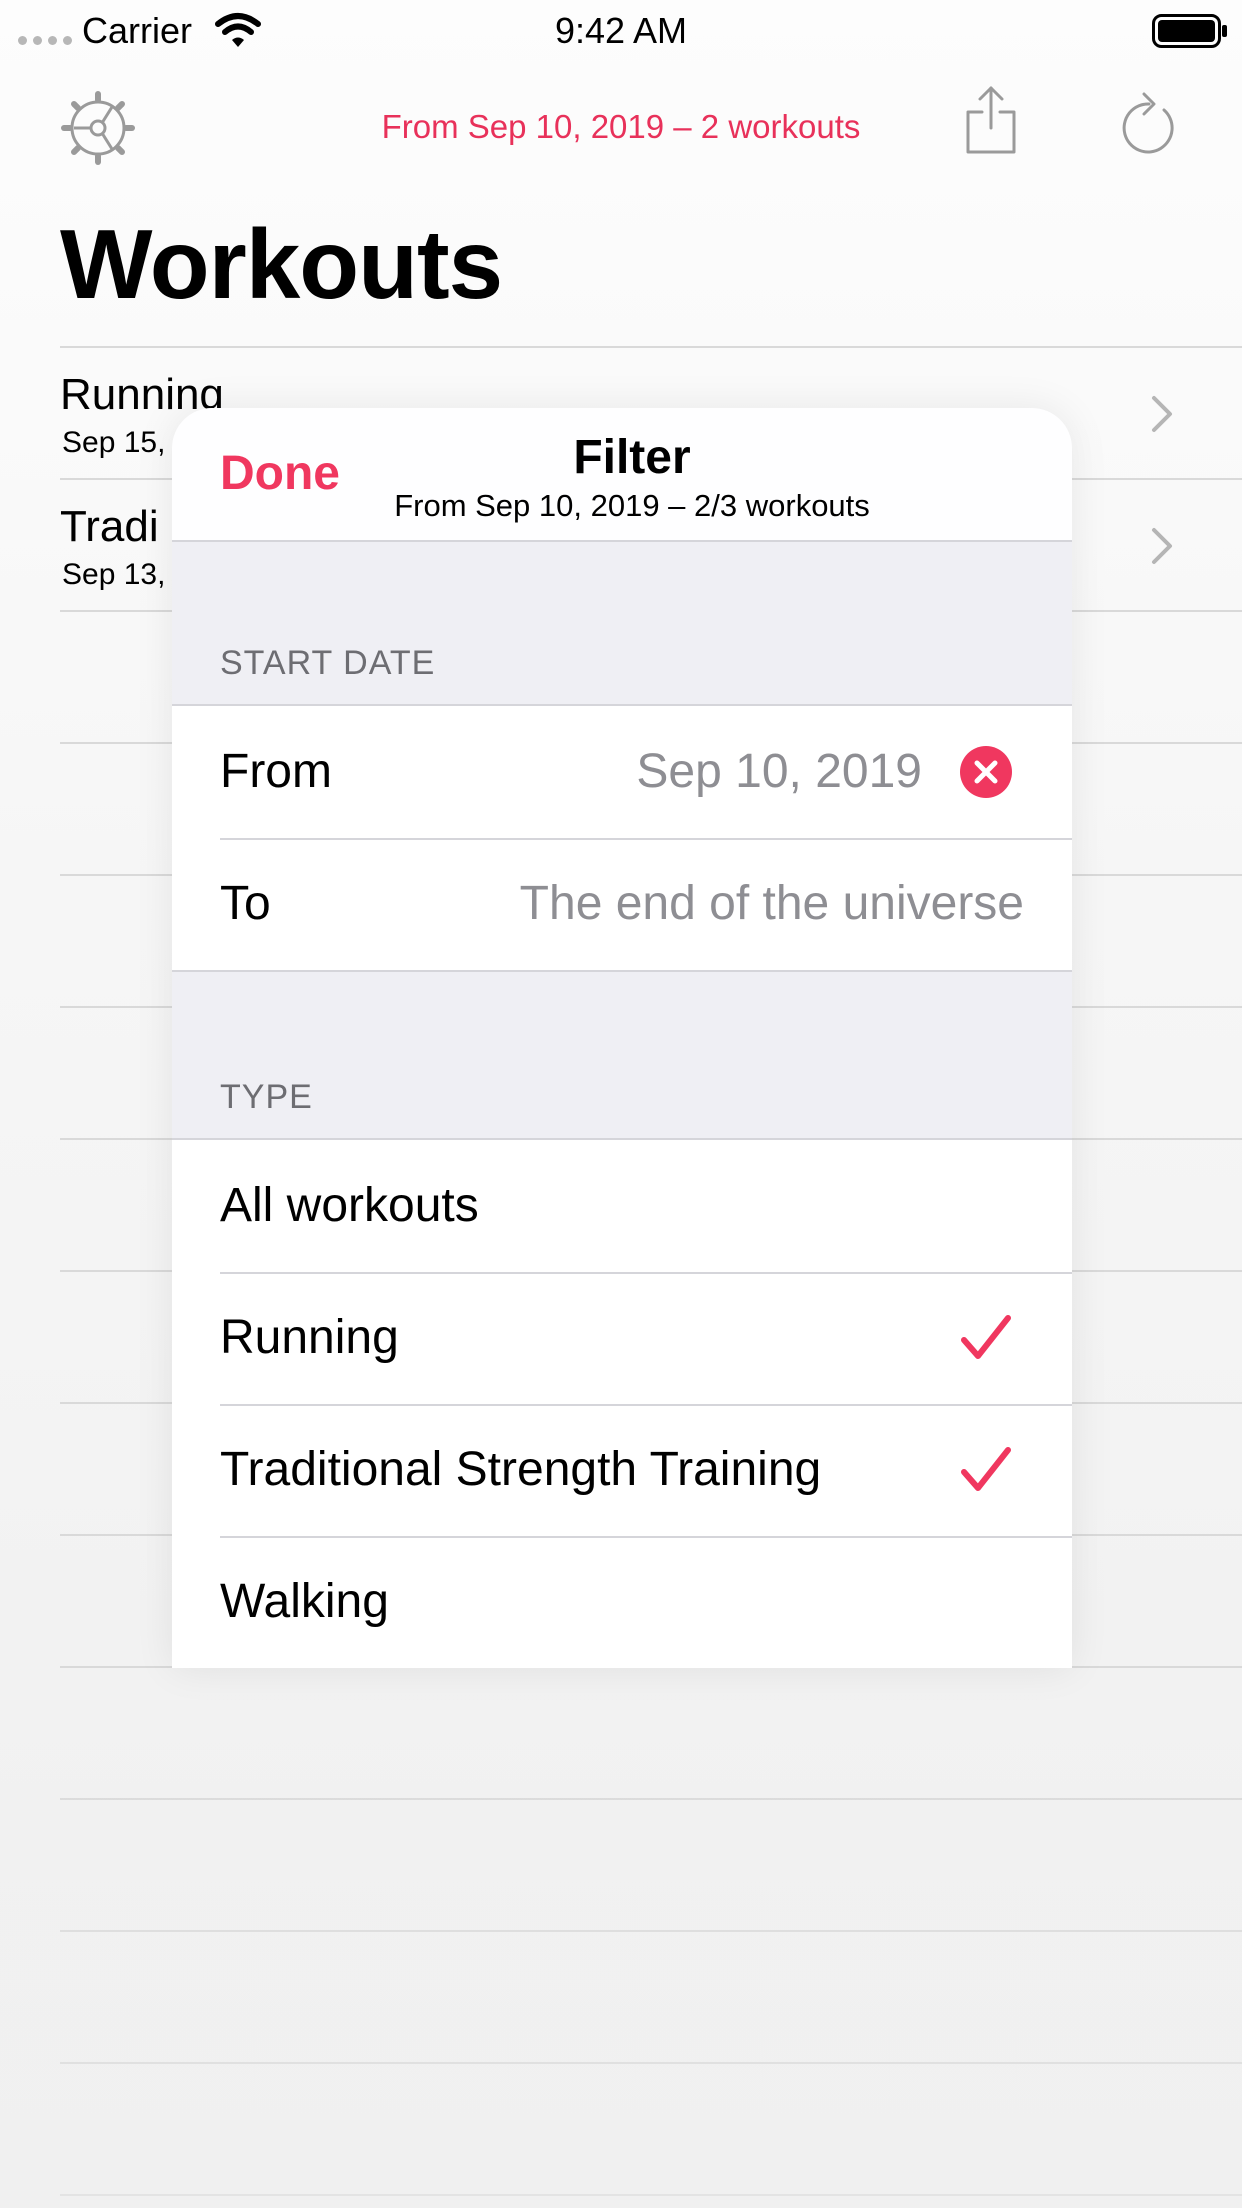  I want to click on type-row-walking: Walking, so click(622, 1602).